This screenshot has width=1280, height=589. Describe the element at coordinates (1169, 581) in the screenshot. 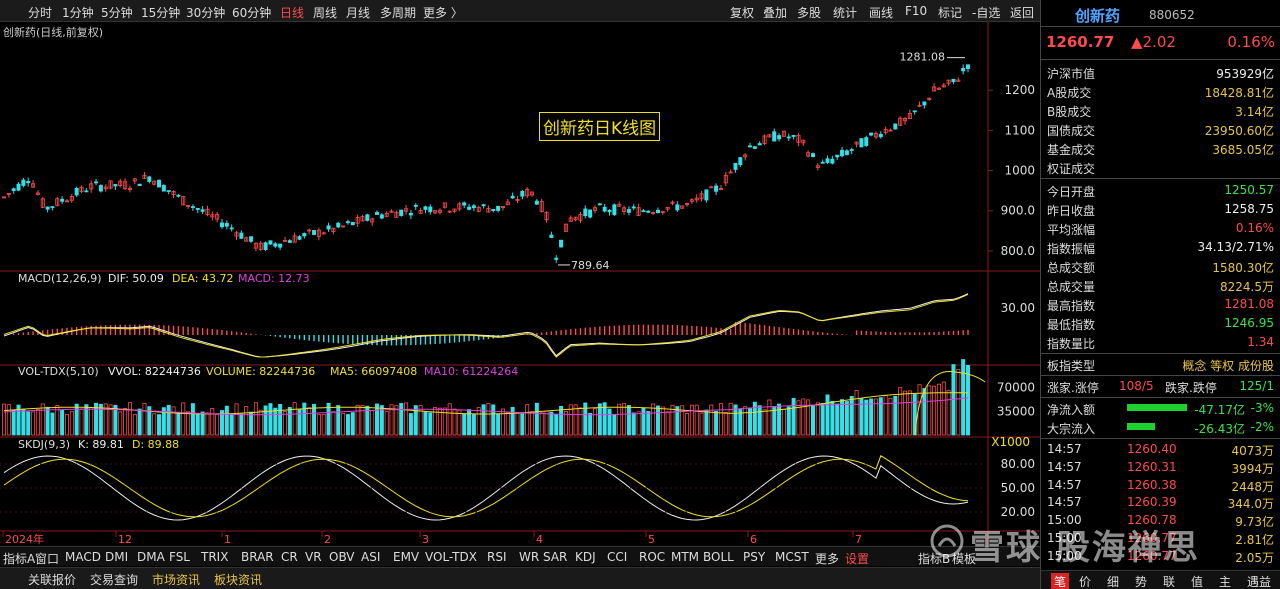

I see `detail-tab-4: 联` at that location.